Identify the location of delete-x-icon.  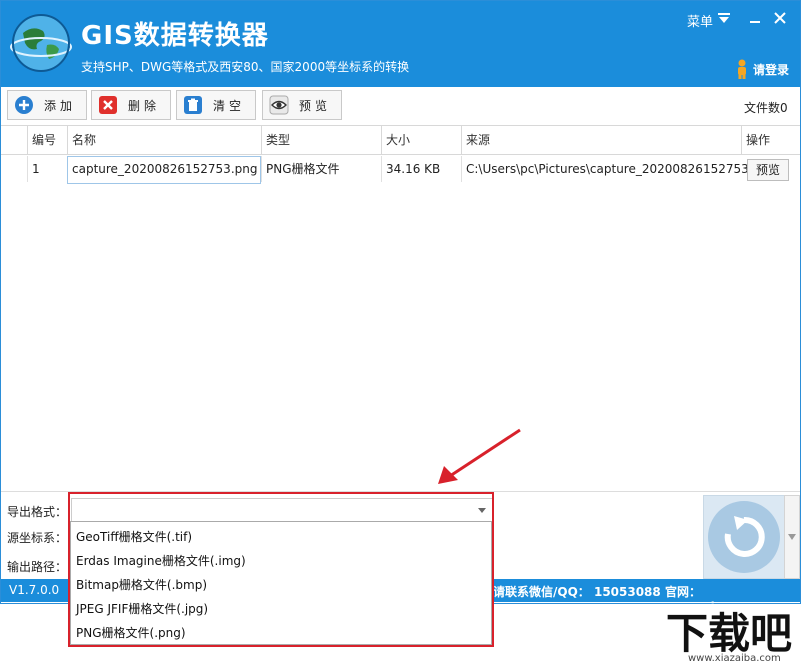
(108, 105).